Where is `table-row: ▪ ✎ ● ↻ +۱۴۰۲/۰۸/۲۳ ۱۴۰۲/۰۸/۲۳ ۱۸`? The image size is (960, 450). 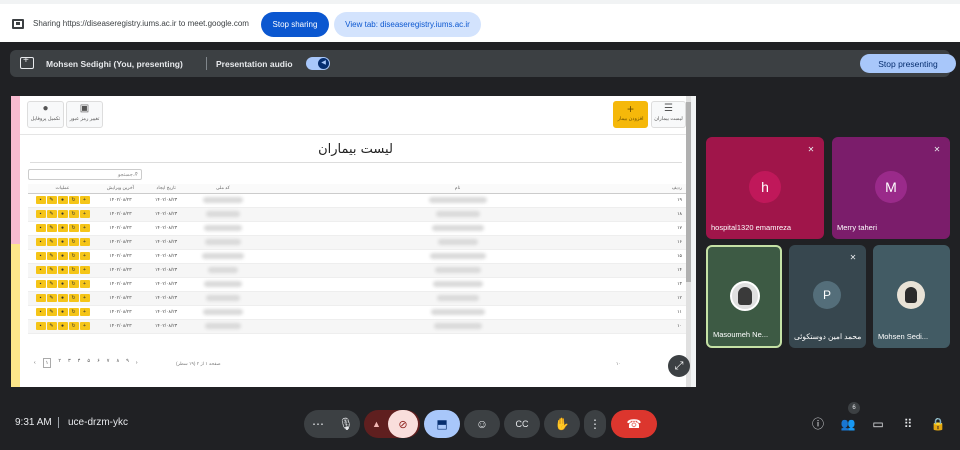
table-row: ▪ ✎ ● ↻ +۱۴۰۲/۰۸/۲۳ ۱۴۰۲/۰۸/۲۳ ۱۸ is located at coordinates (357, 214).